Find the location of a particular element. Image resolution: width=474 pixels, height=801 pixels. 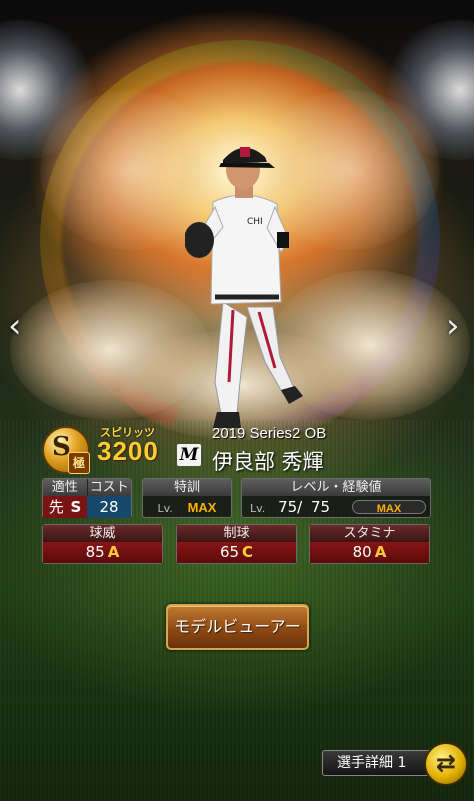

stat-value-row: 65 C is located at coordinates (236, 552).